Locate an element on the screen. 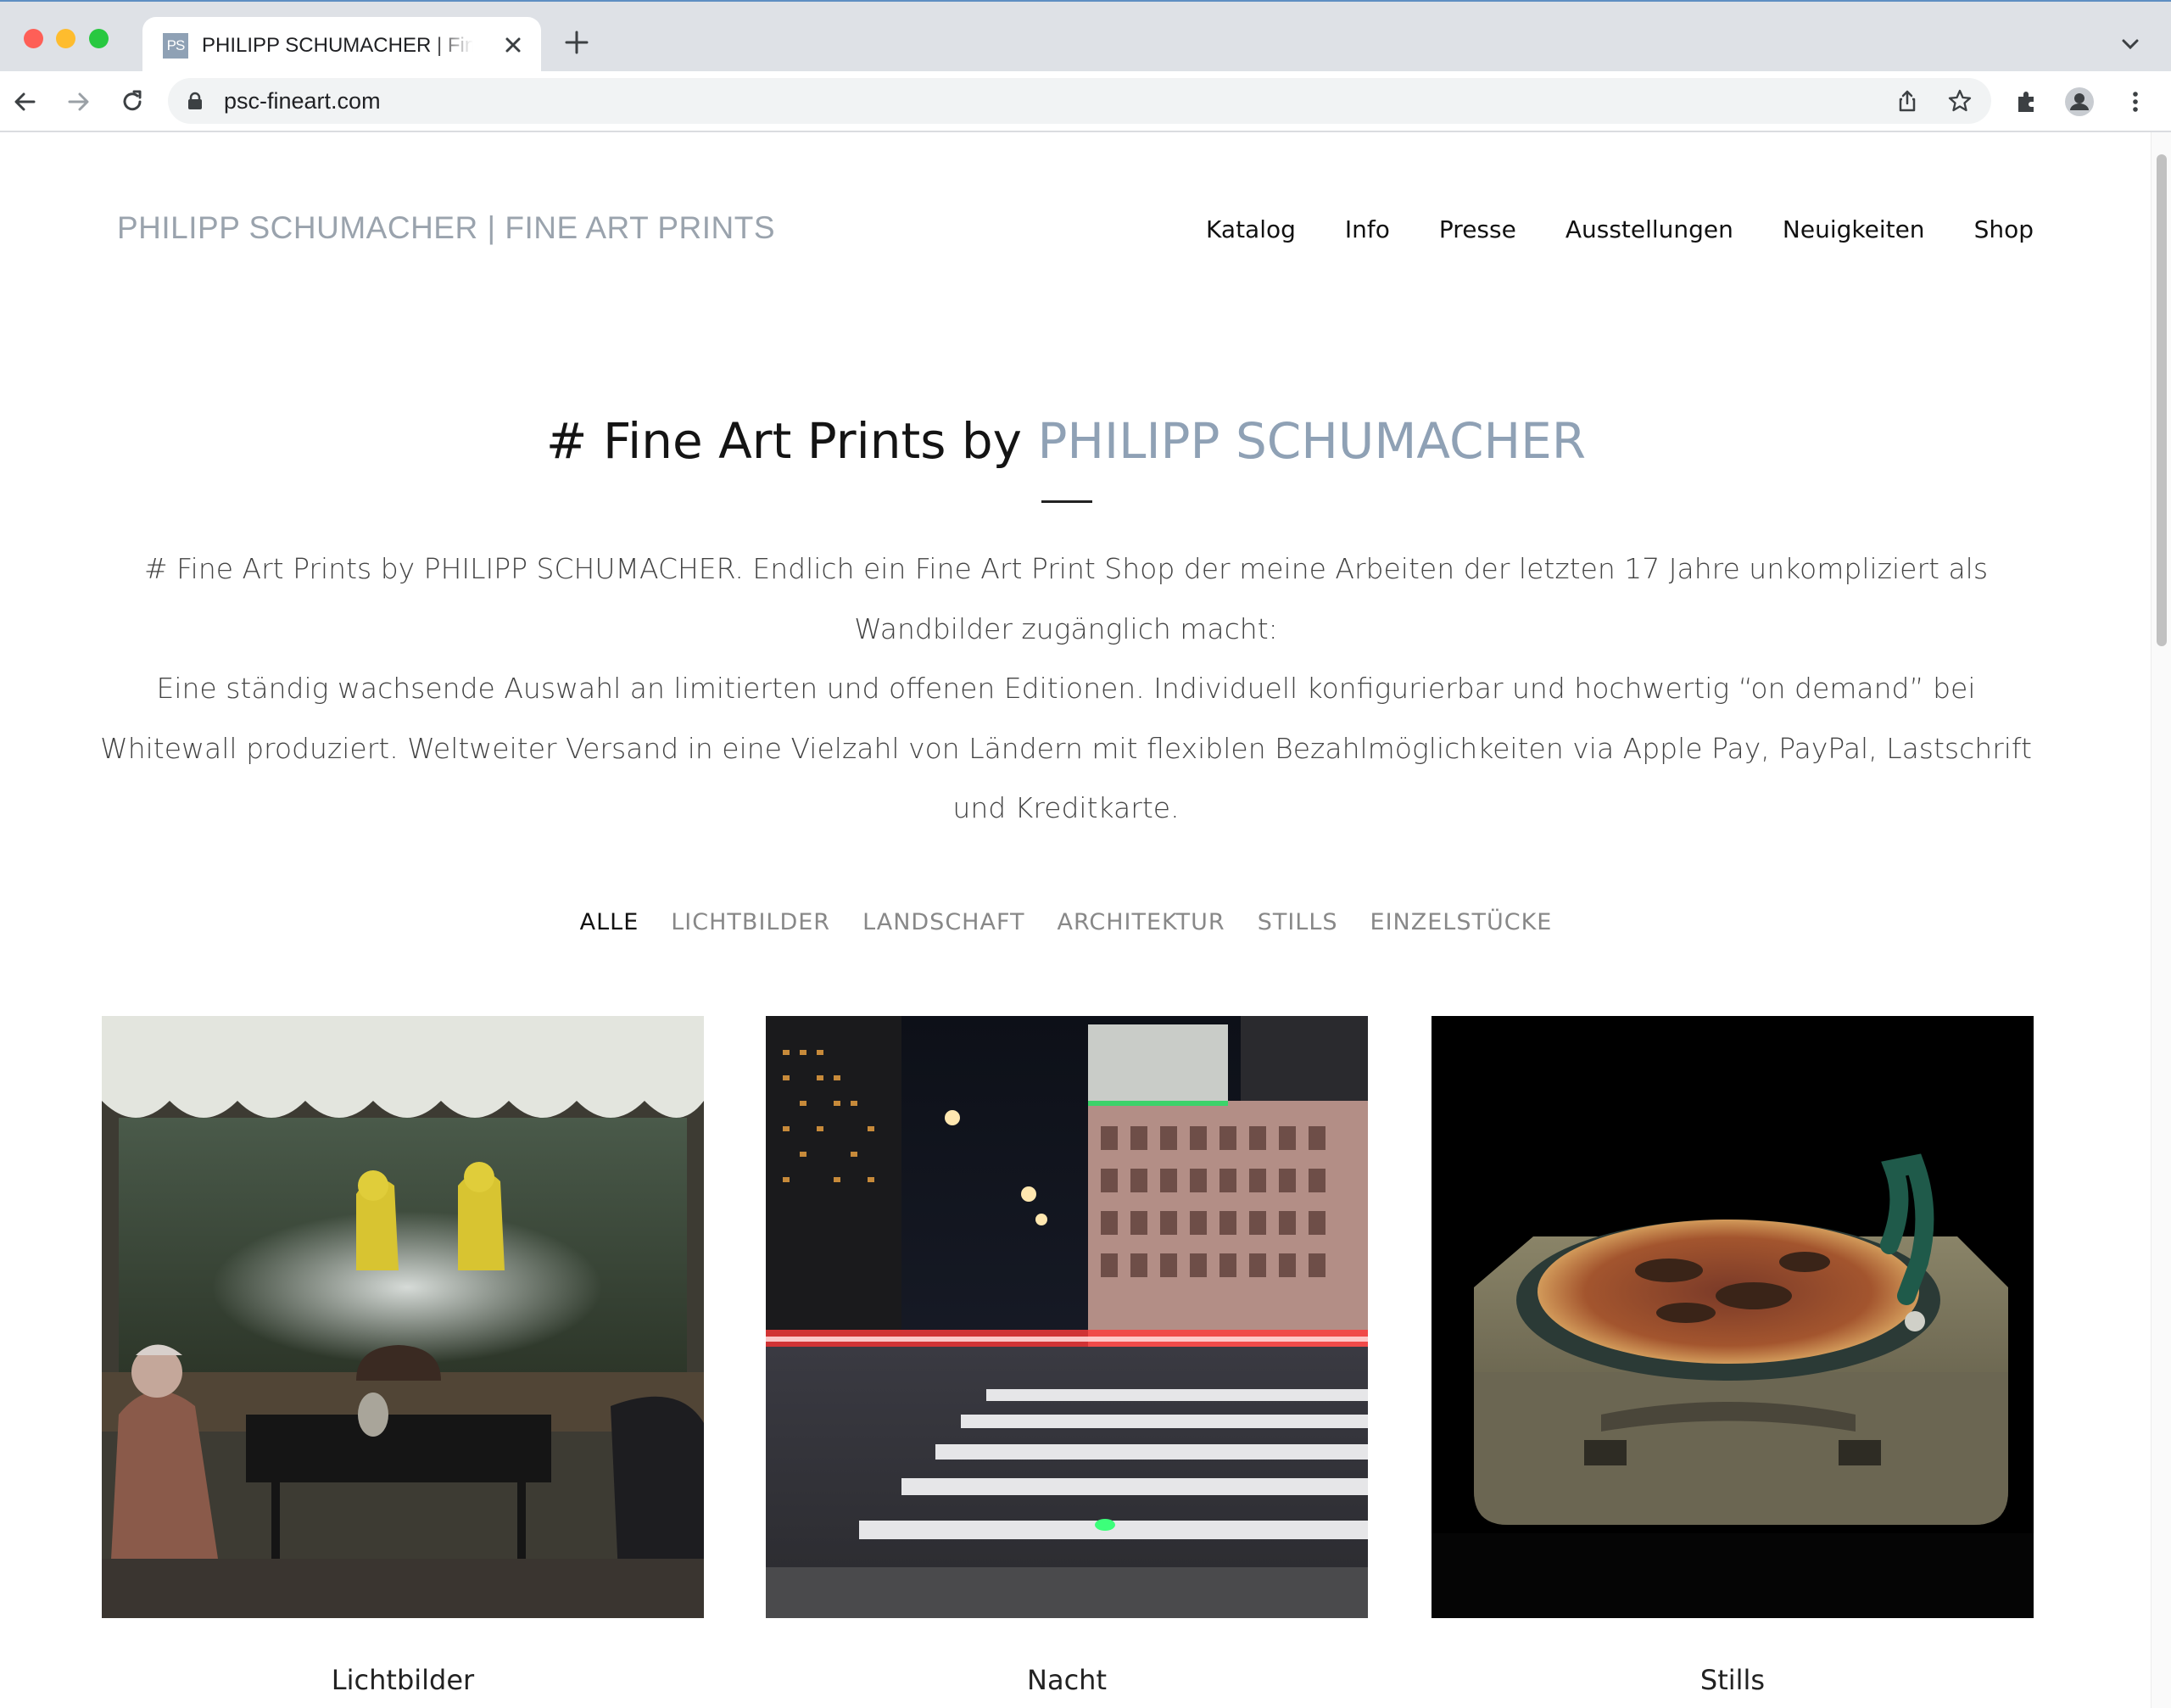 Image resolution: width=2171 pixels, height=1708 pixels. nav-presse: Presse is located at coordinates (1477, 229).